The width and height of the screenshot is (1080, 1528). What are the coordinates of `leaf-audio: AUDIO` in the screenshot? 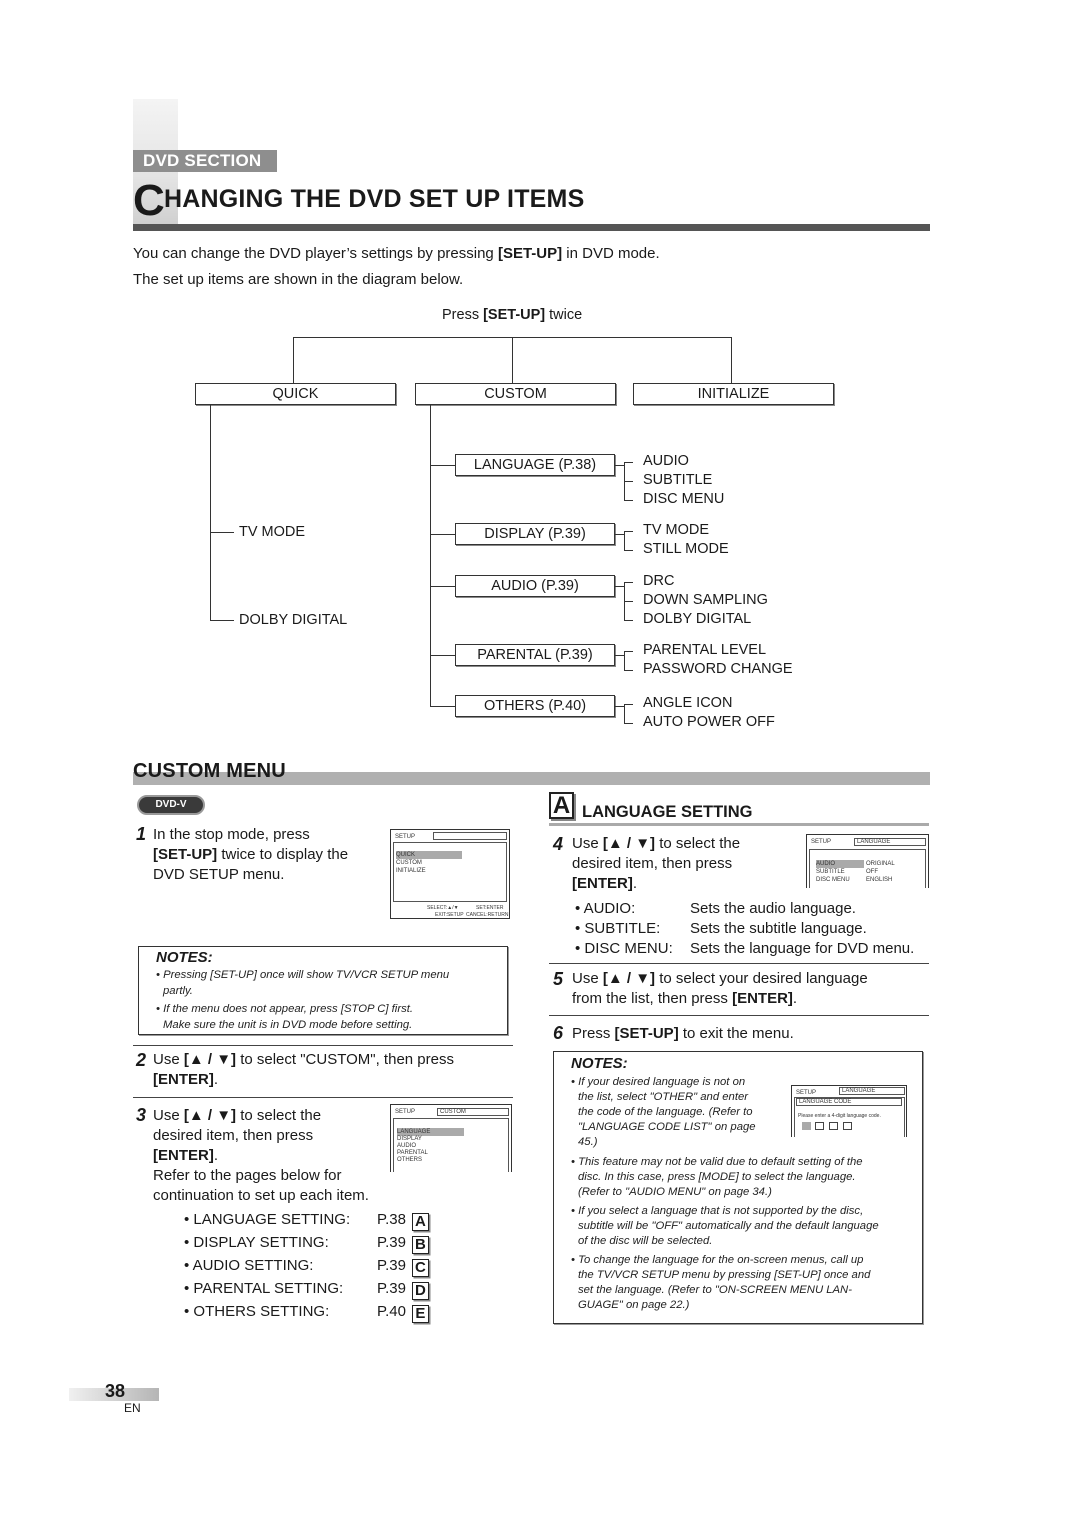 It's located at (666, 461).